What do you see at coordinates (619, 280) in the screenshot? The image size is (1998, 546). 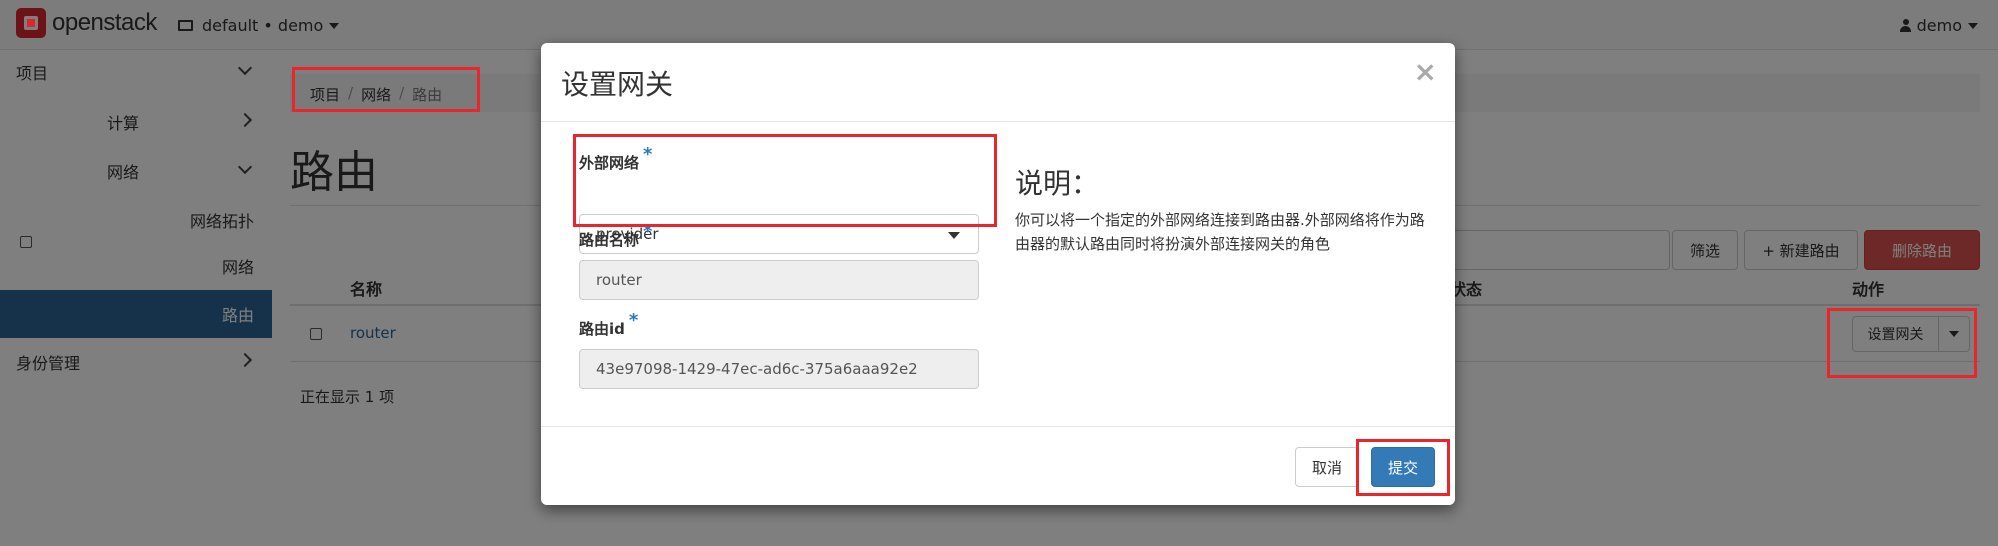 I see `router-name-value: router` at bounding box center [619, 280].